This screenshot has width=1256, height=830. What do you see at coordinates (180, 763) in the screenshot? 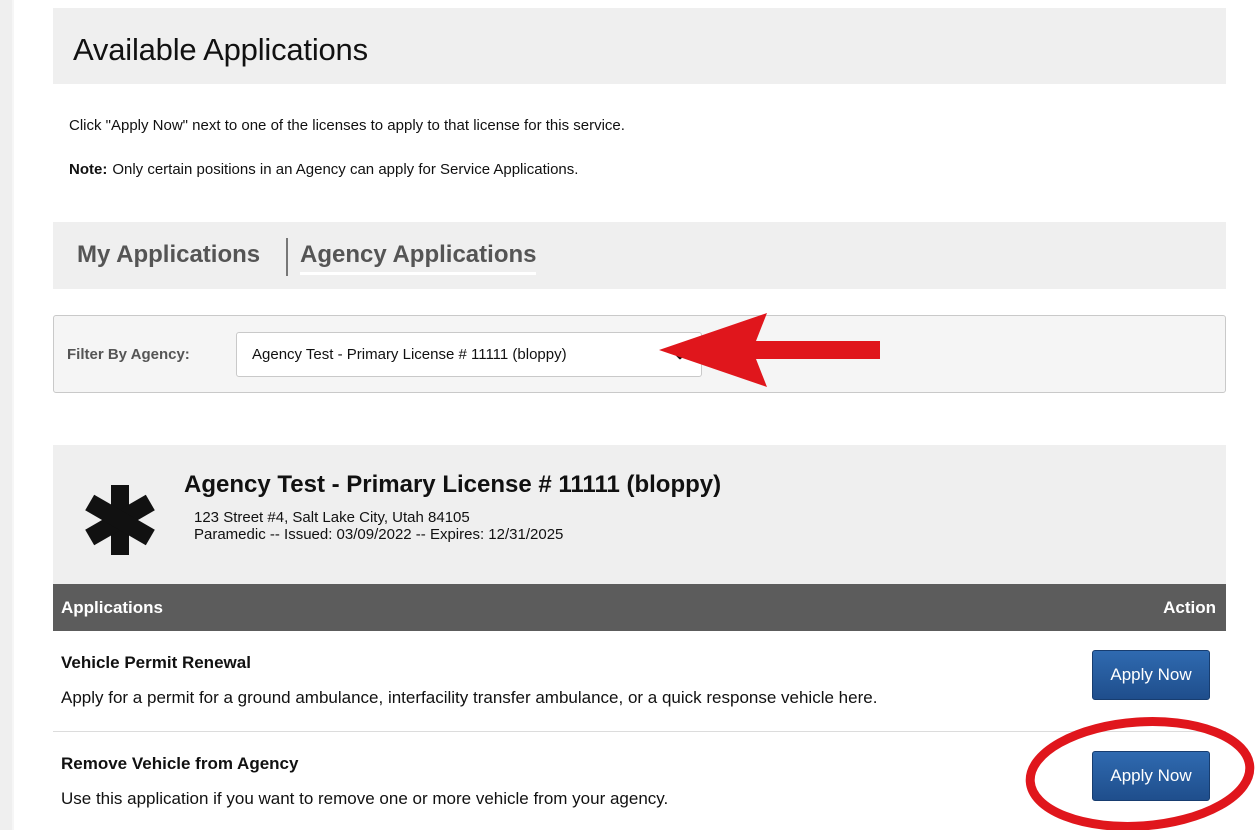
I see `application-title: Remove Vehicle from Agency` at bounding box center [180, 763].